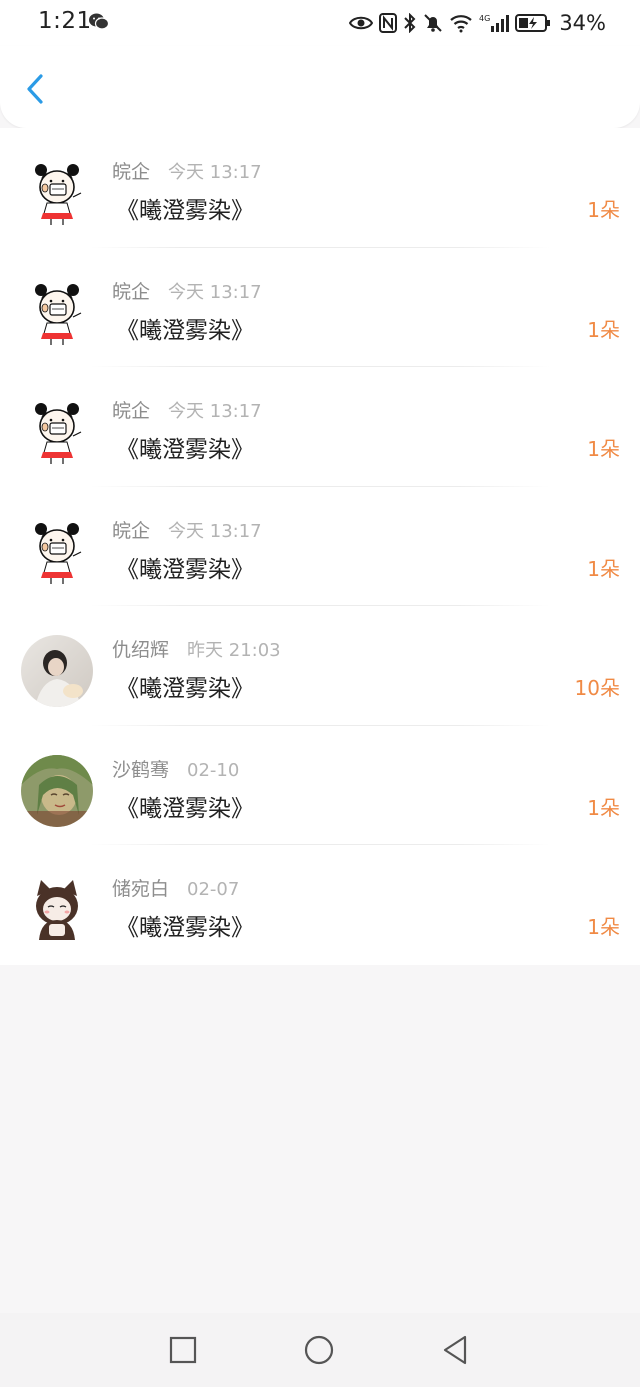  I want to click on signal-4g-icon: 4G, so click(494, 23).